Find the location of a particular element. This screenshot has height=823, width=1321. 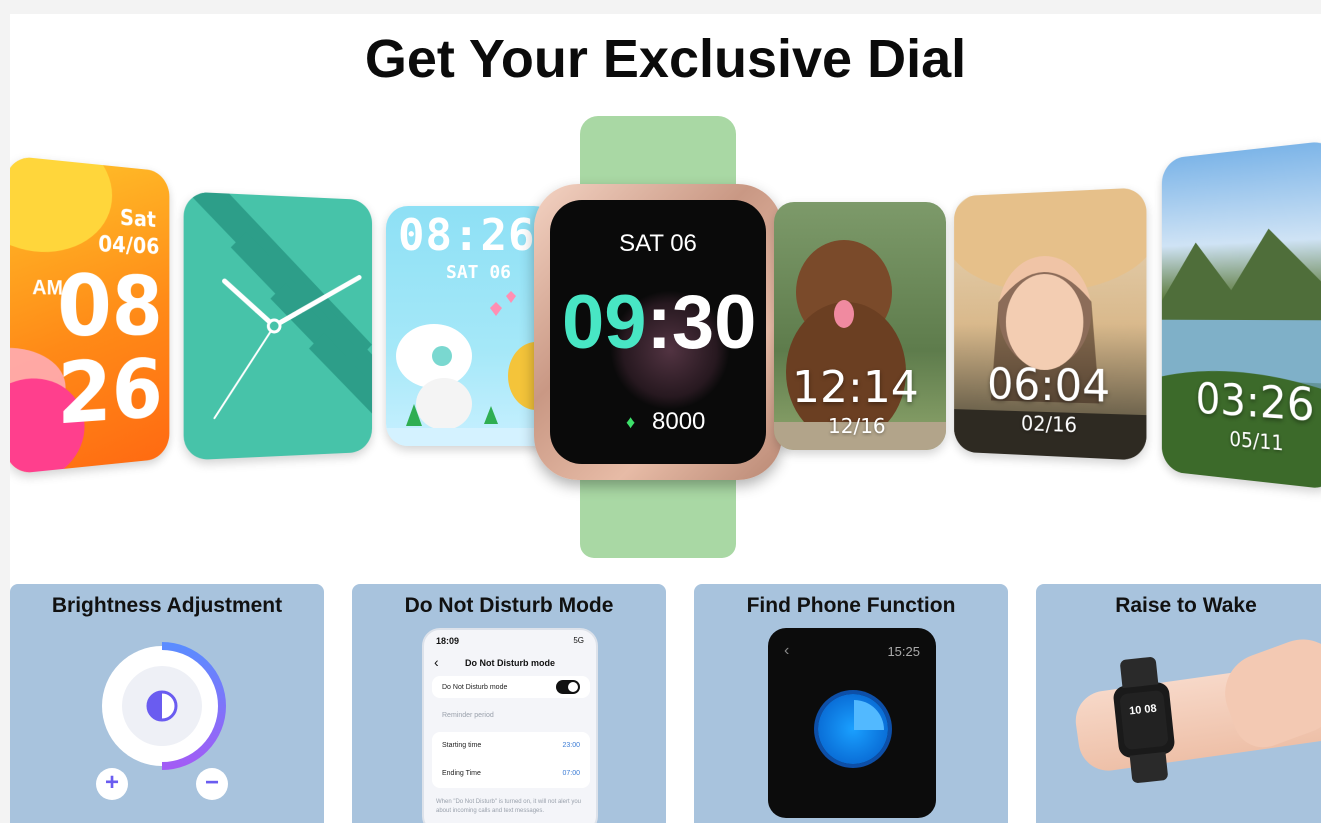

watch-time: 09:30 is located at coordinates (662, 323).